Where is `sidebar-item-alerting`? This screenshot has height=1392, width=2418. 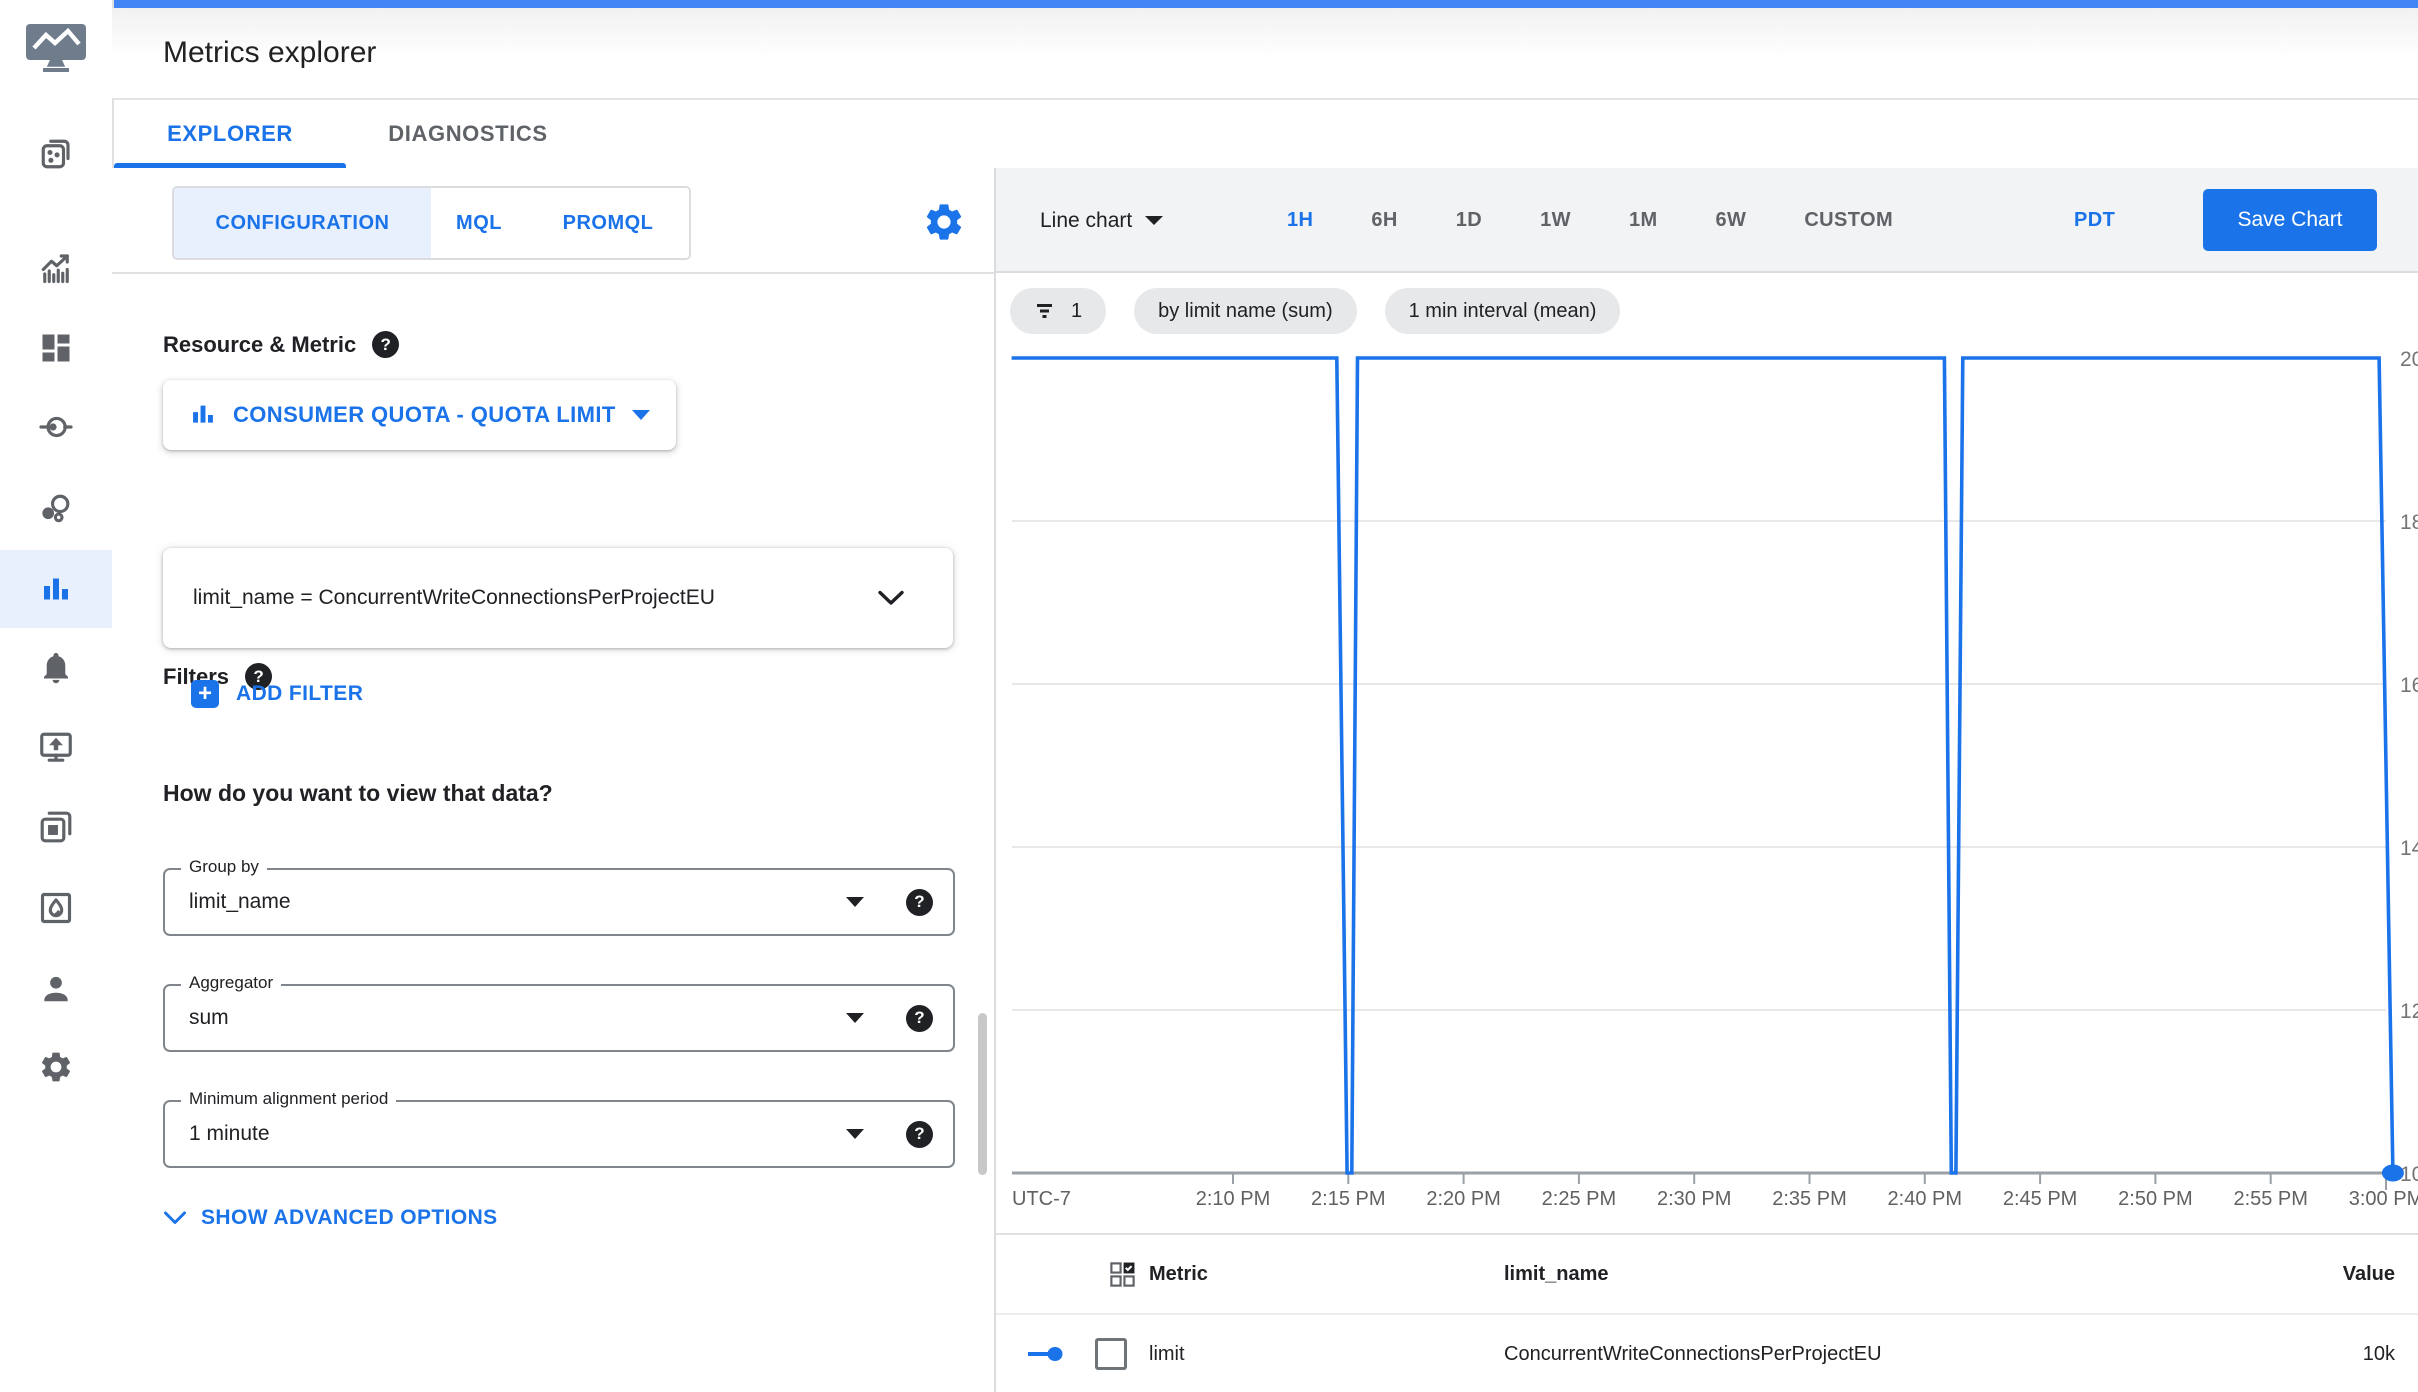
sidebar-item-alerting is located at coordinates (56, 668).